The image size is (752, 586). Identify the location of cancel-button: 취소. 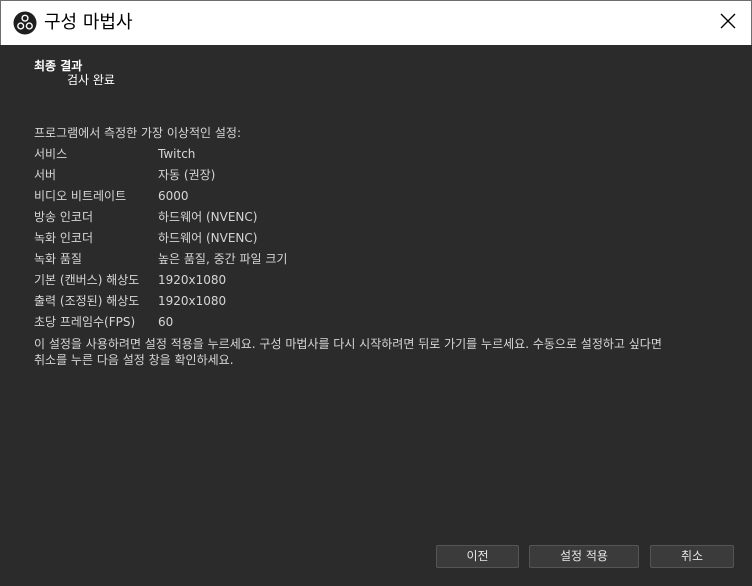
(692, 556).